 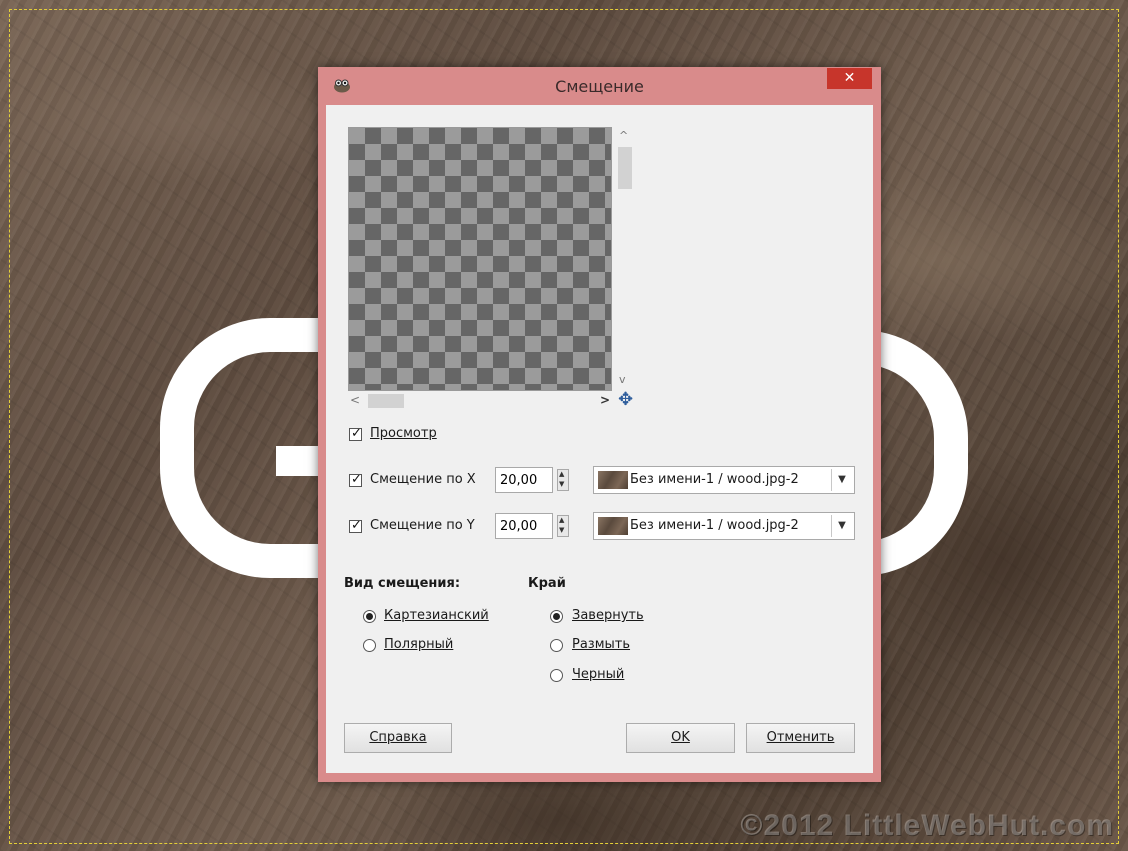 What do you see at coordinates (714, 479) in the screenshot?
I see `offset-x-map-value: Без имени-1 / wood.jpg-2` at bounding box center [714, 479].